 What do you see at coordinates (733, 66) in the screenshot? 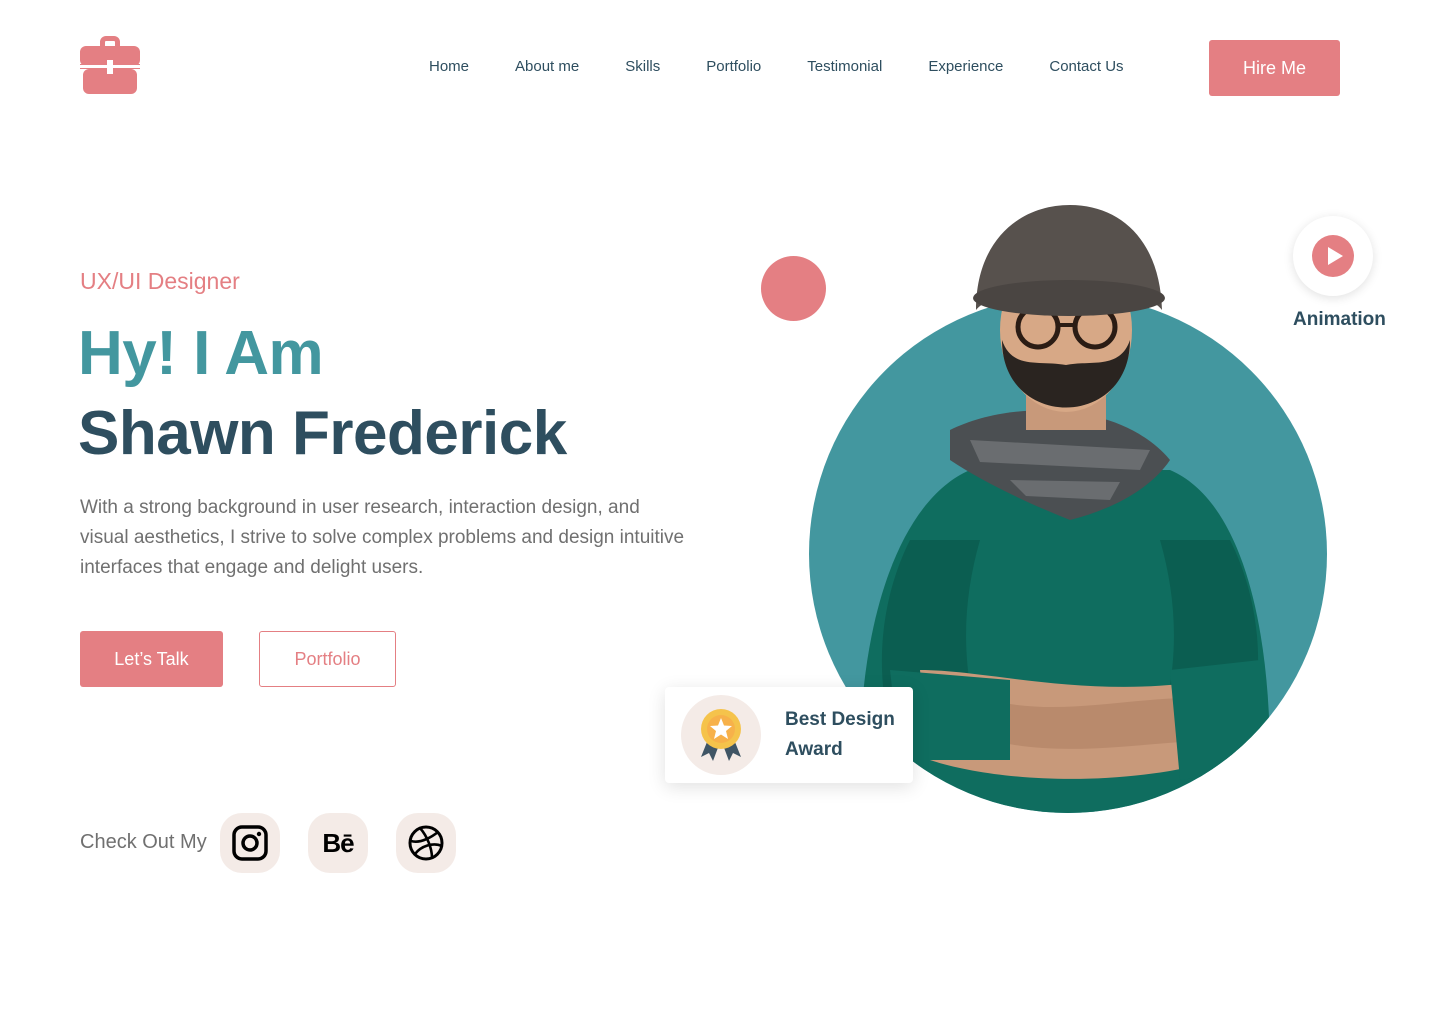
I see `nav-item-portfolio: Portfolio` at bounding box center [733, 66].